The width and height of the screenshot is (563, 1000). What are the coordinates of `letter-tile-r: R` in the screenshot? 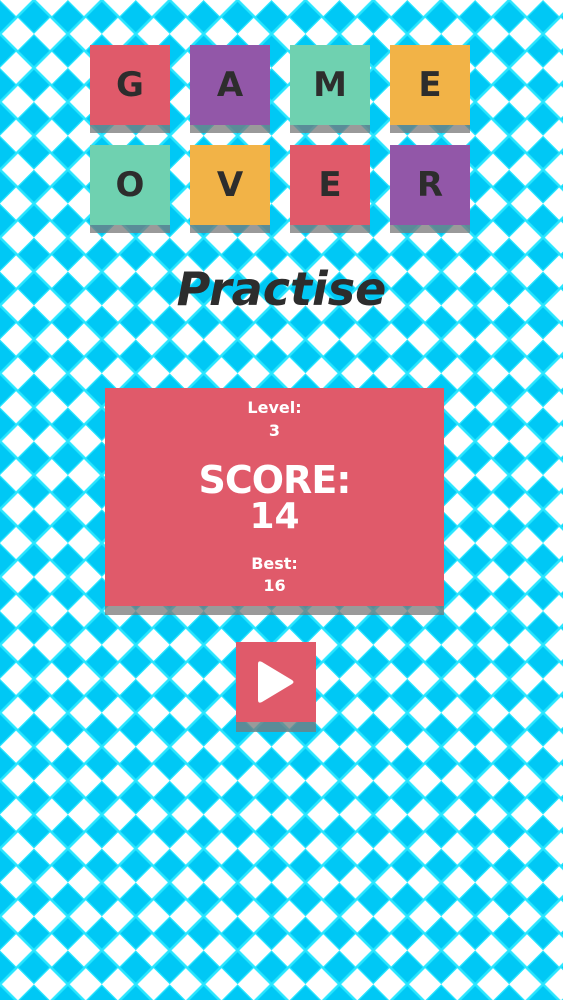 It's located at (430, 185).